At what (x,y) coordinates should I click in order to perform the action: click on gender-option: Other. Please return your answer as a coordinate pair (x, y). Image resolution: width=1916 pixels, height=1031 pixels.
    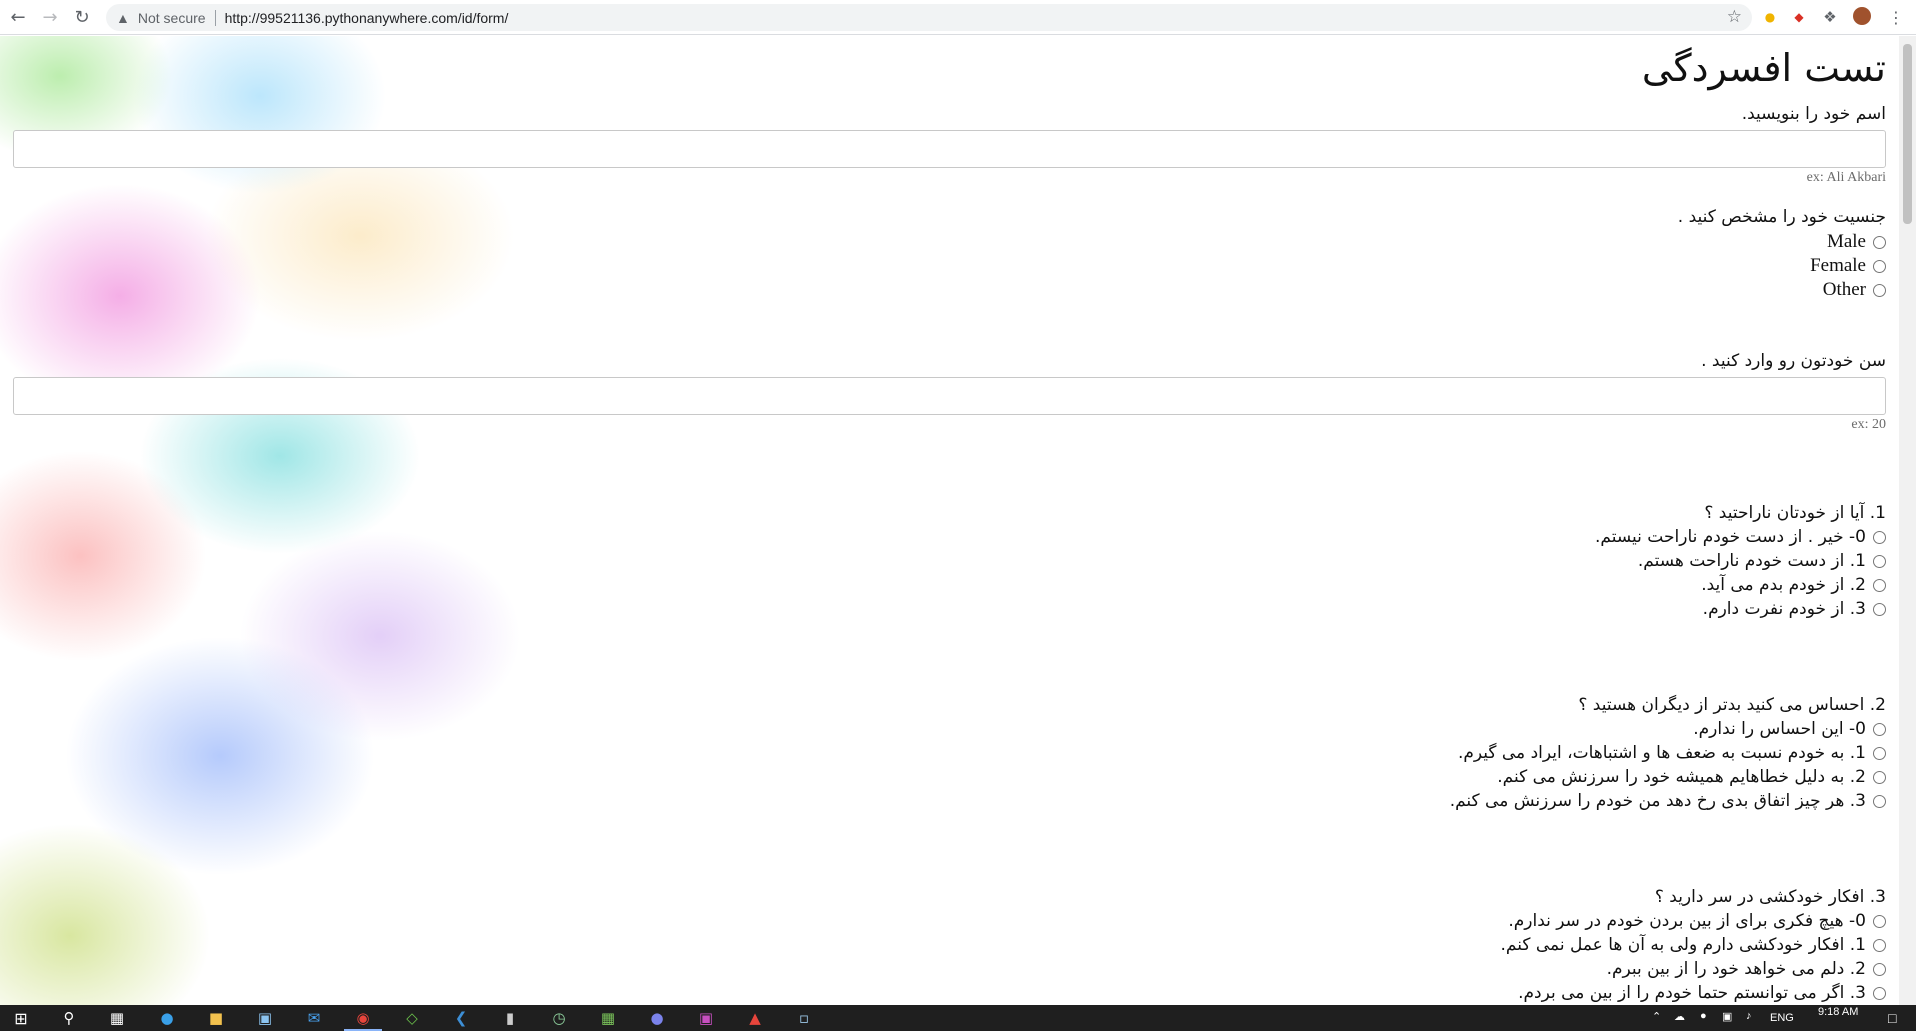
    Looking at the image, I should click on (1854, 290).